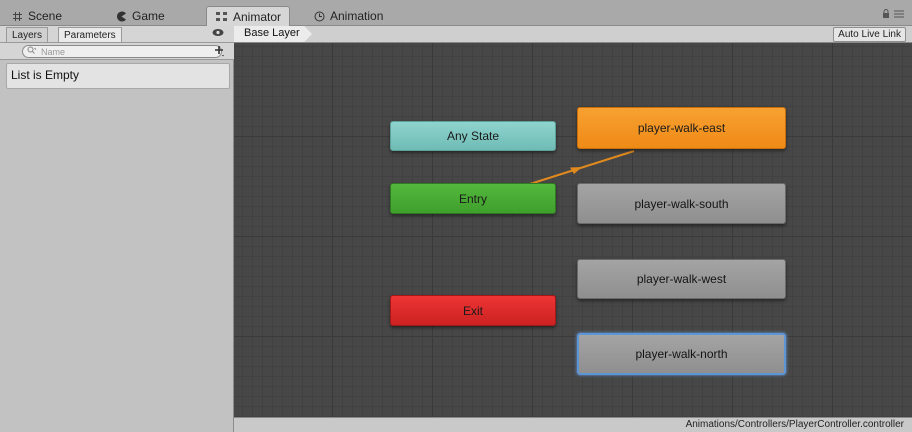 Image resolution: width=912 pixels, height=432 pixels. Describe the element at coordinates (218, 34) in the screenshot. I see `eye-icon` at that location.